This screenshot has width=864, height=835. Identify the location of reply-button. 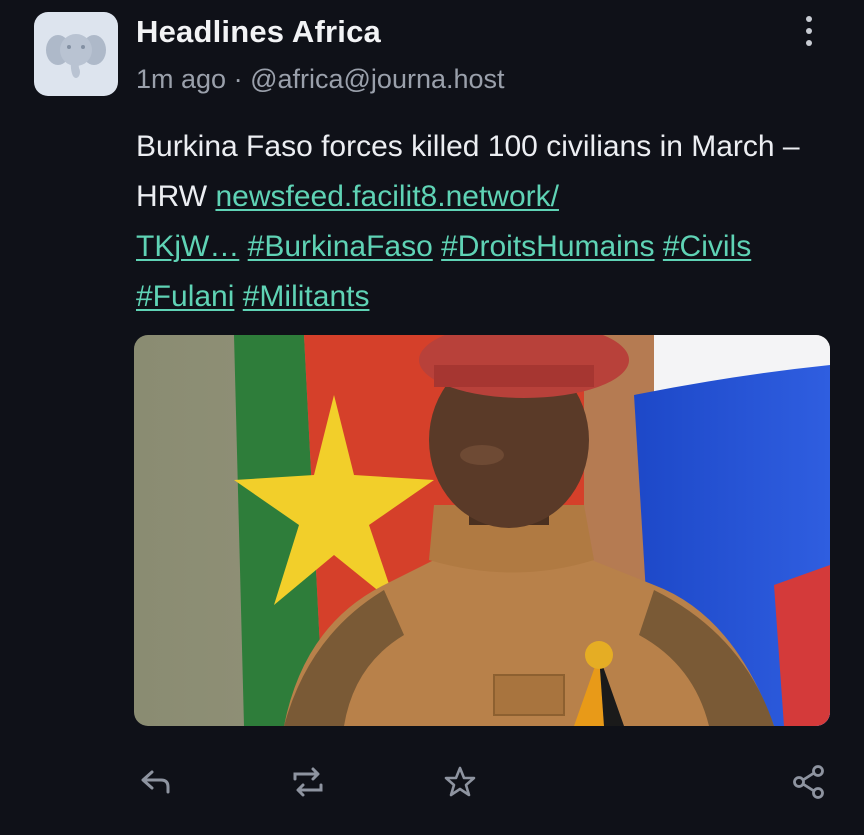
(156, 782).